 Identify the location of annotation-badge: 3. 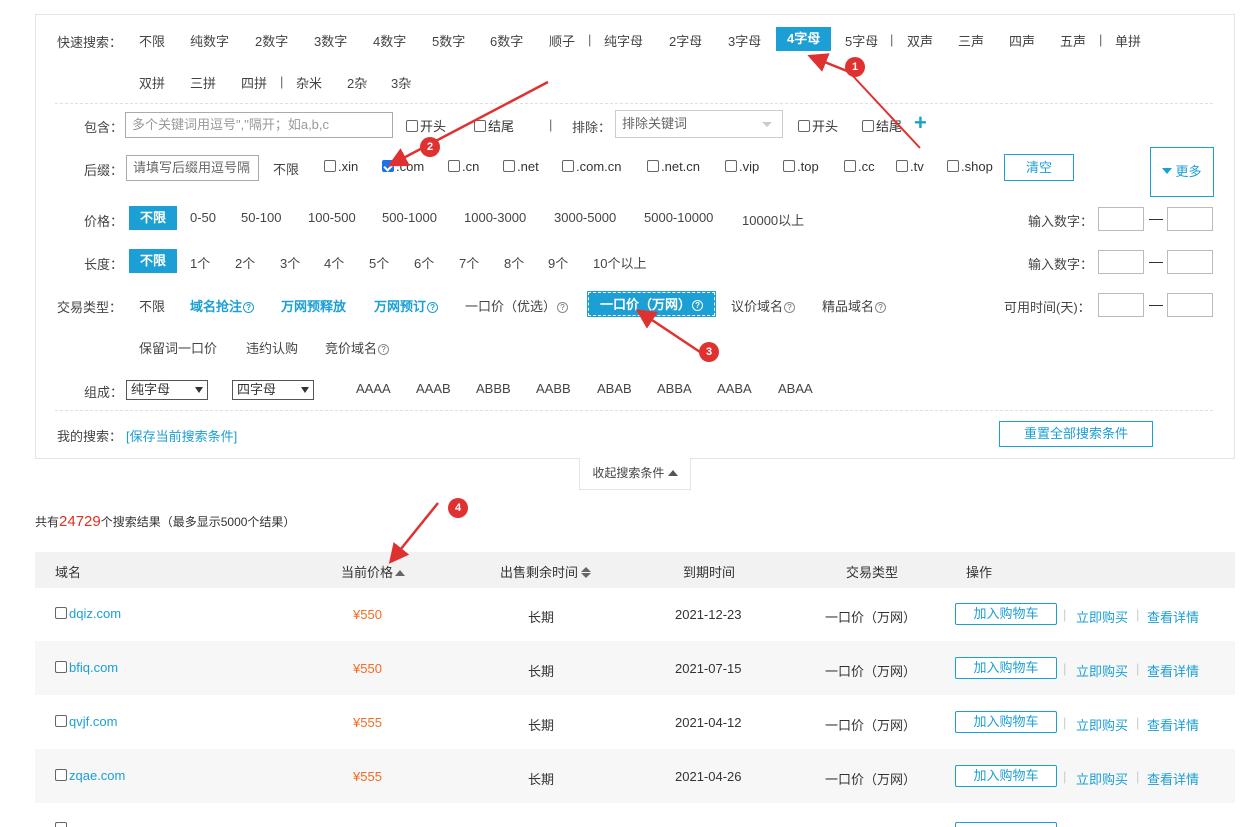
(709, 352).